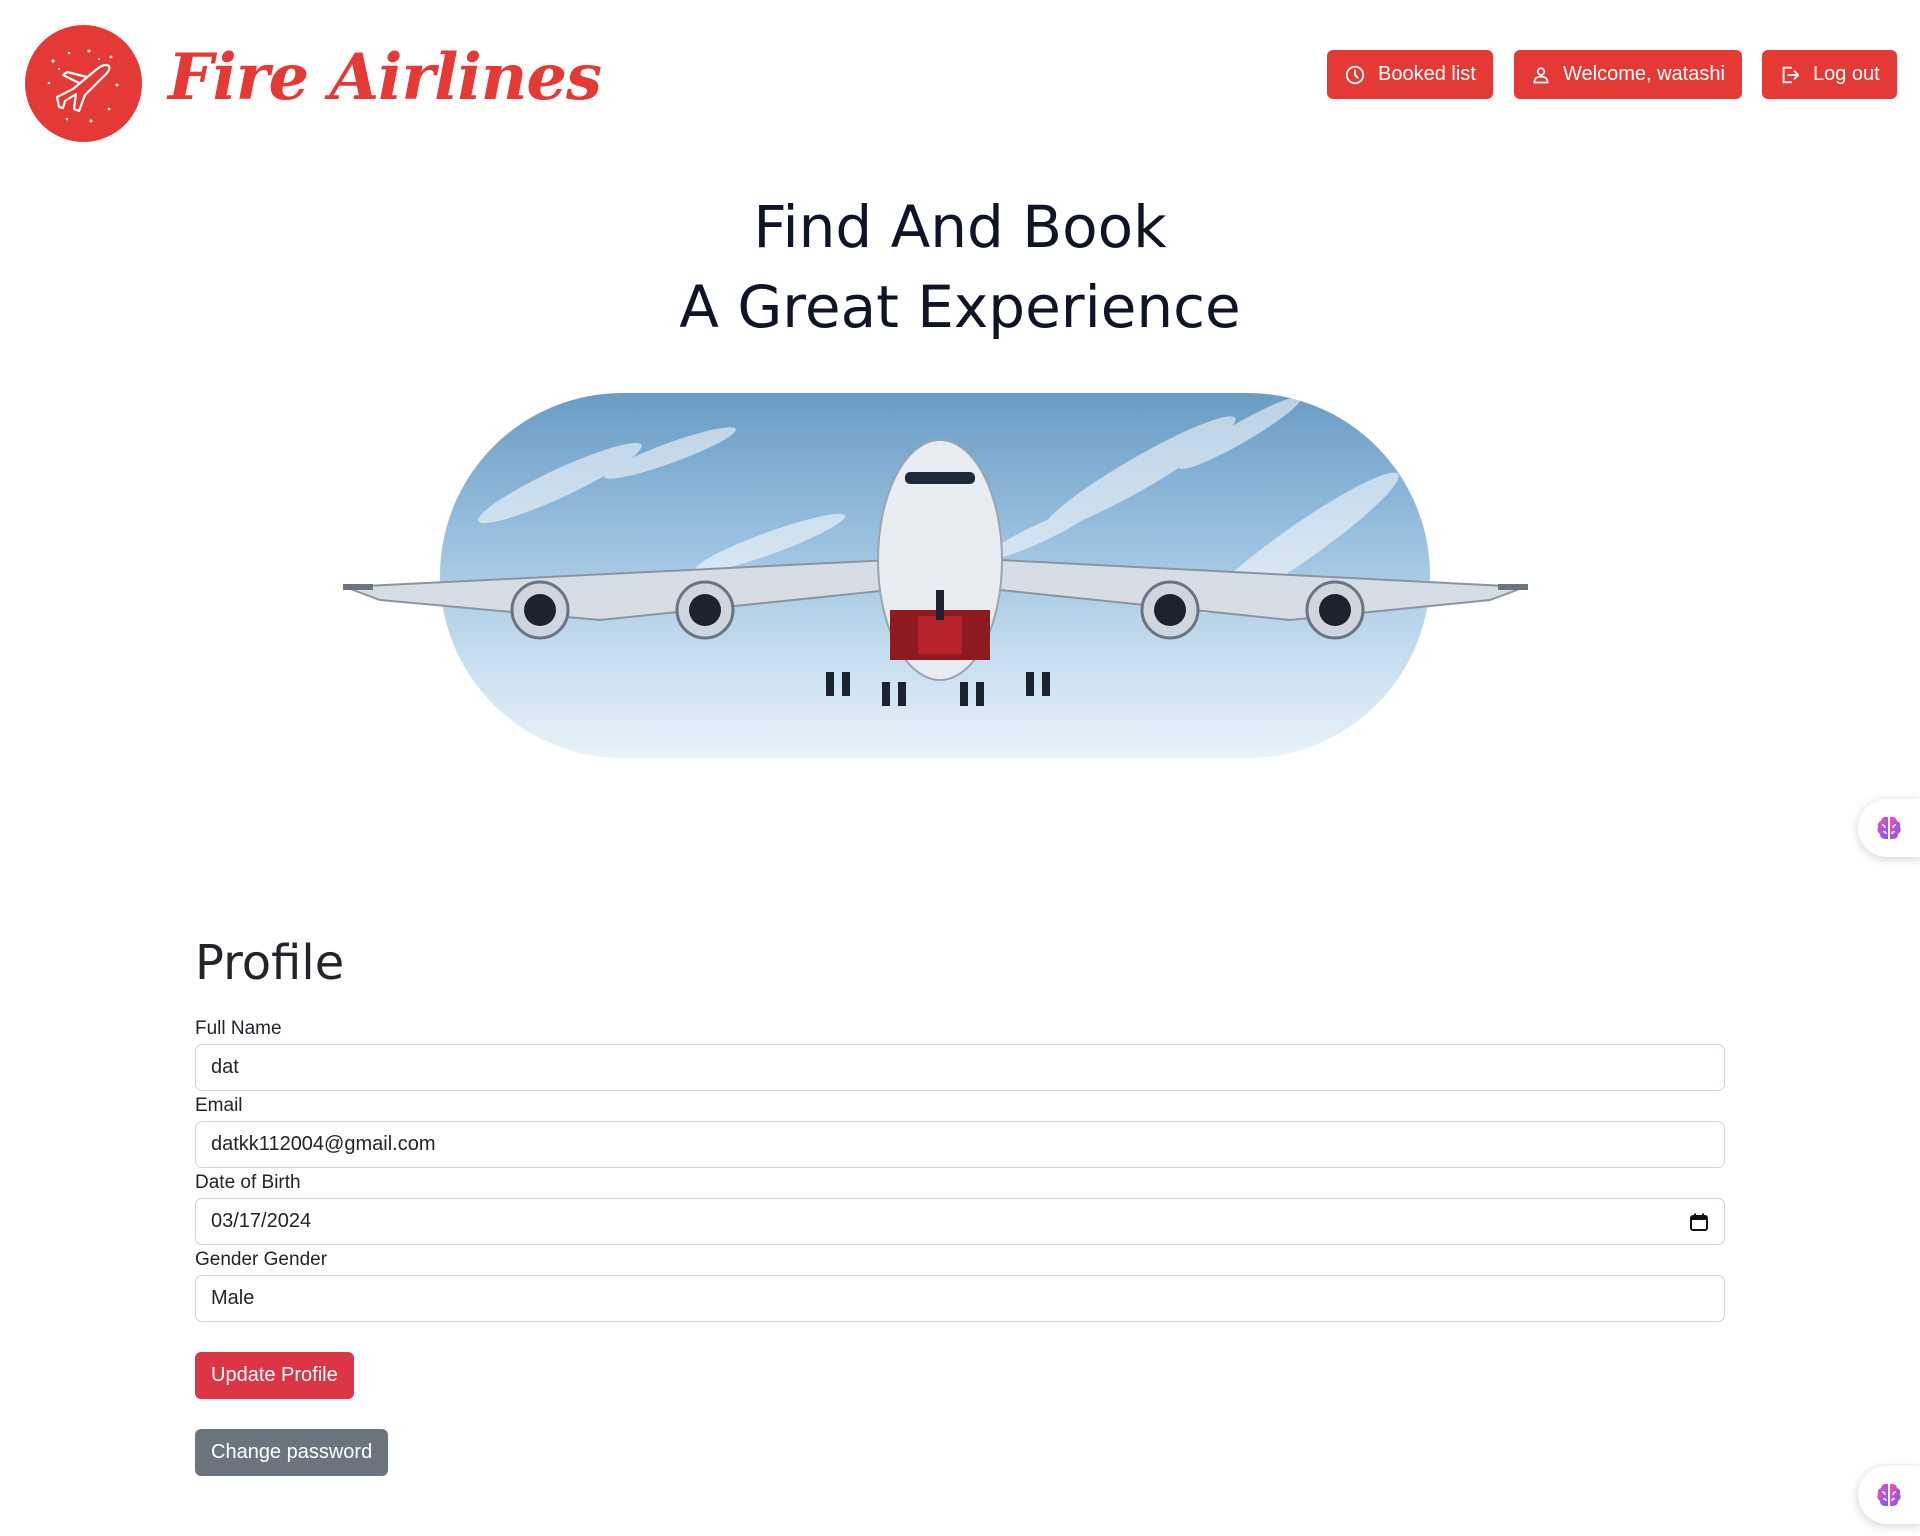 This screenshot has width=1920, height=1536. Describe the element at coordinates (960, 1067) in the screenshot. I see `full-name-field: dat` at that location.